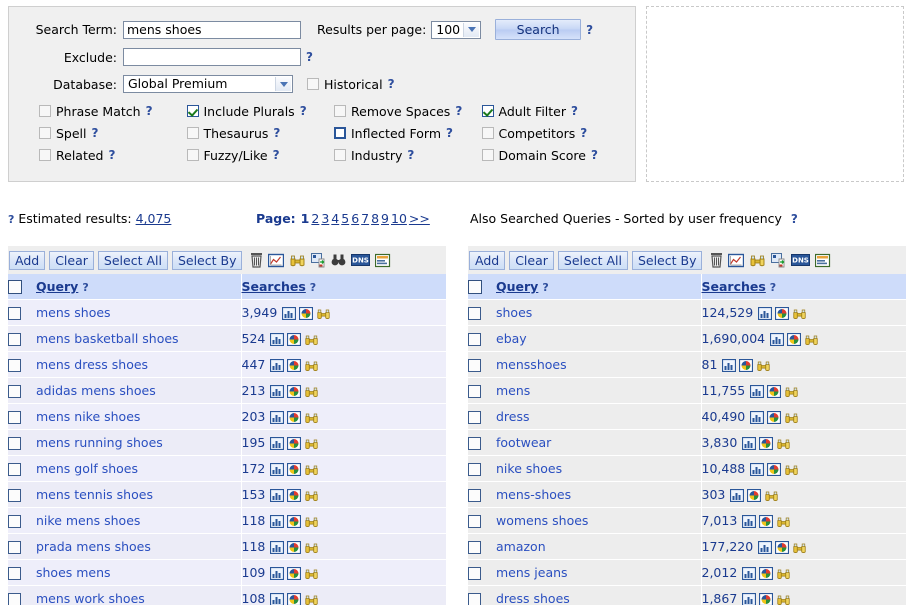  Describe the element at coordinates (523, 442) in the screenshot. I see `query-link: footwear` at that location.